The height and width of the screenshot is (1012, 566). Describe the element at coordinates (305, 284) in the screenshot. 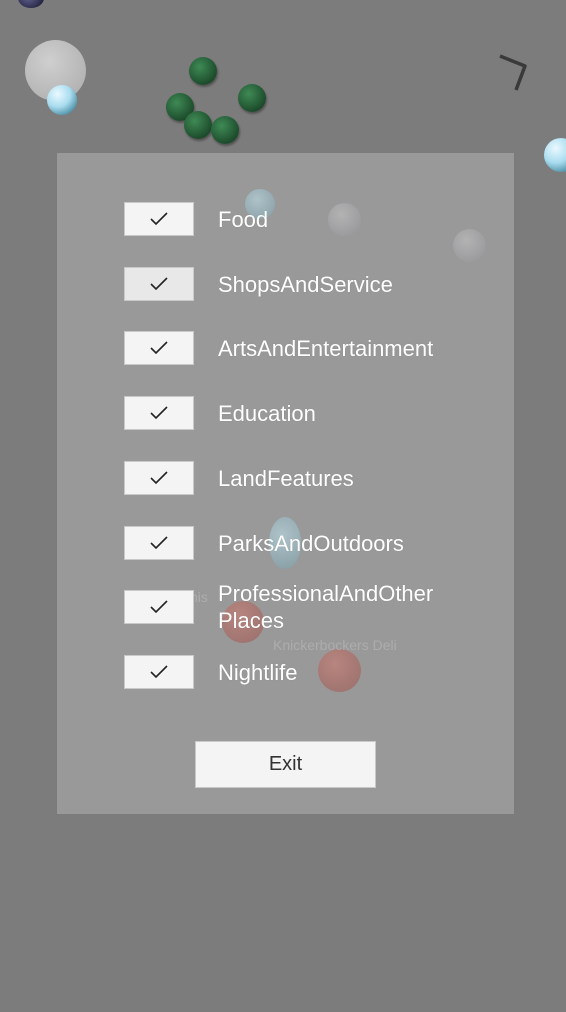

I see `filter-label: ShopsAndService` at that location.